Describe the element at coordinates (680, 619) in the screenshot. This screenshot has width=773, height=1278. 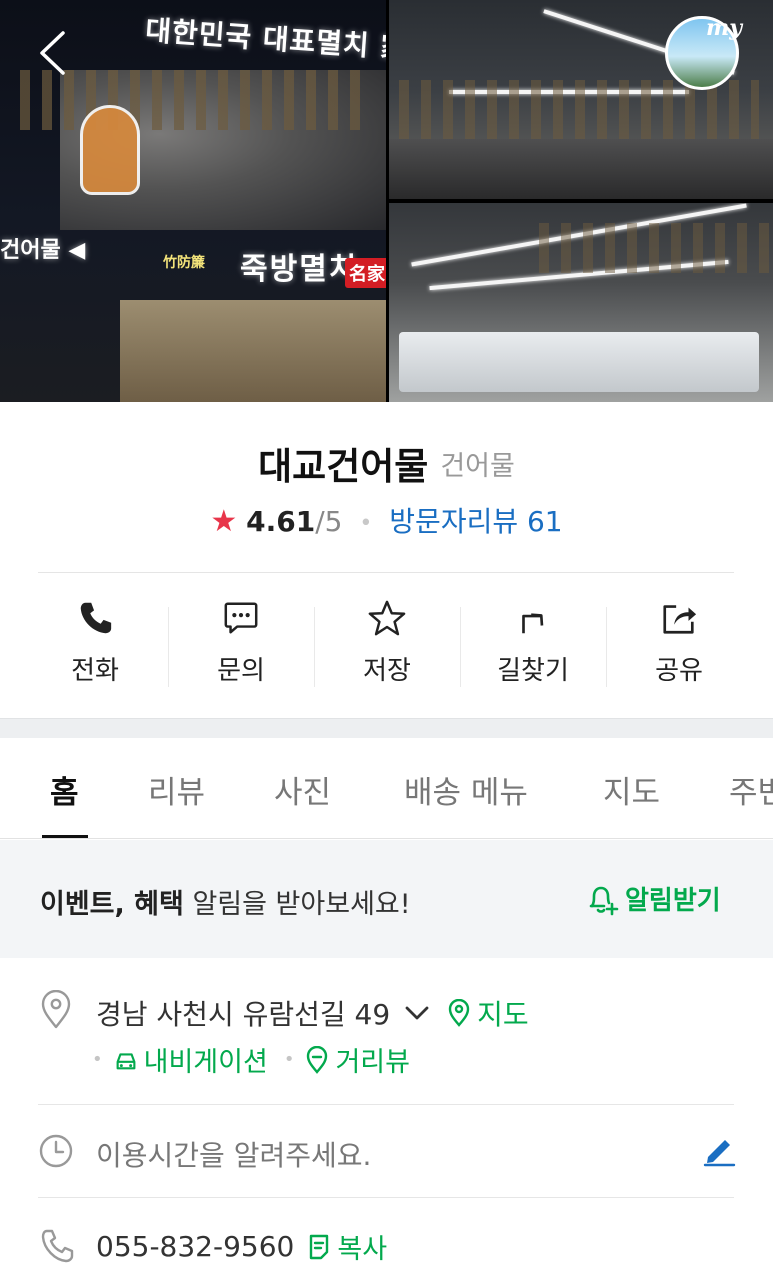
I see `share-icon` at that location.